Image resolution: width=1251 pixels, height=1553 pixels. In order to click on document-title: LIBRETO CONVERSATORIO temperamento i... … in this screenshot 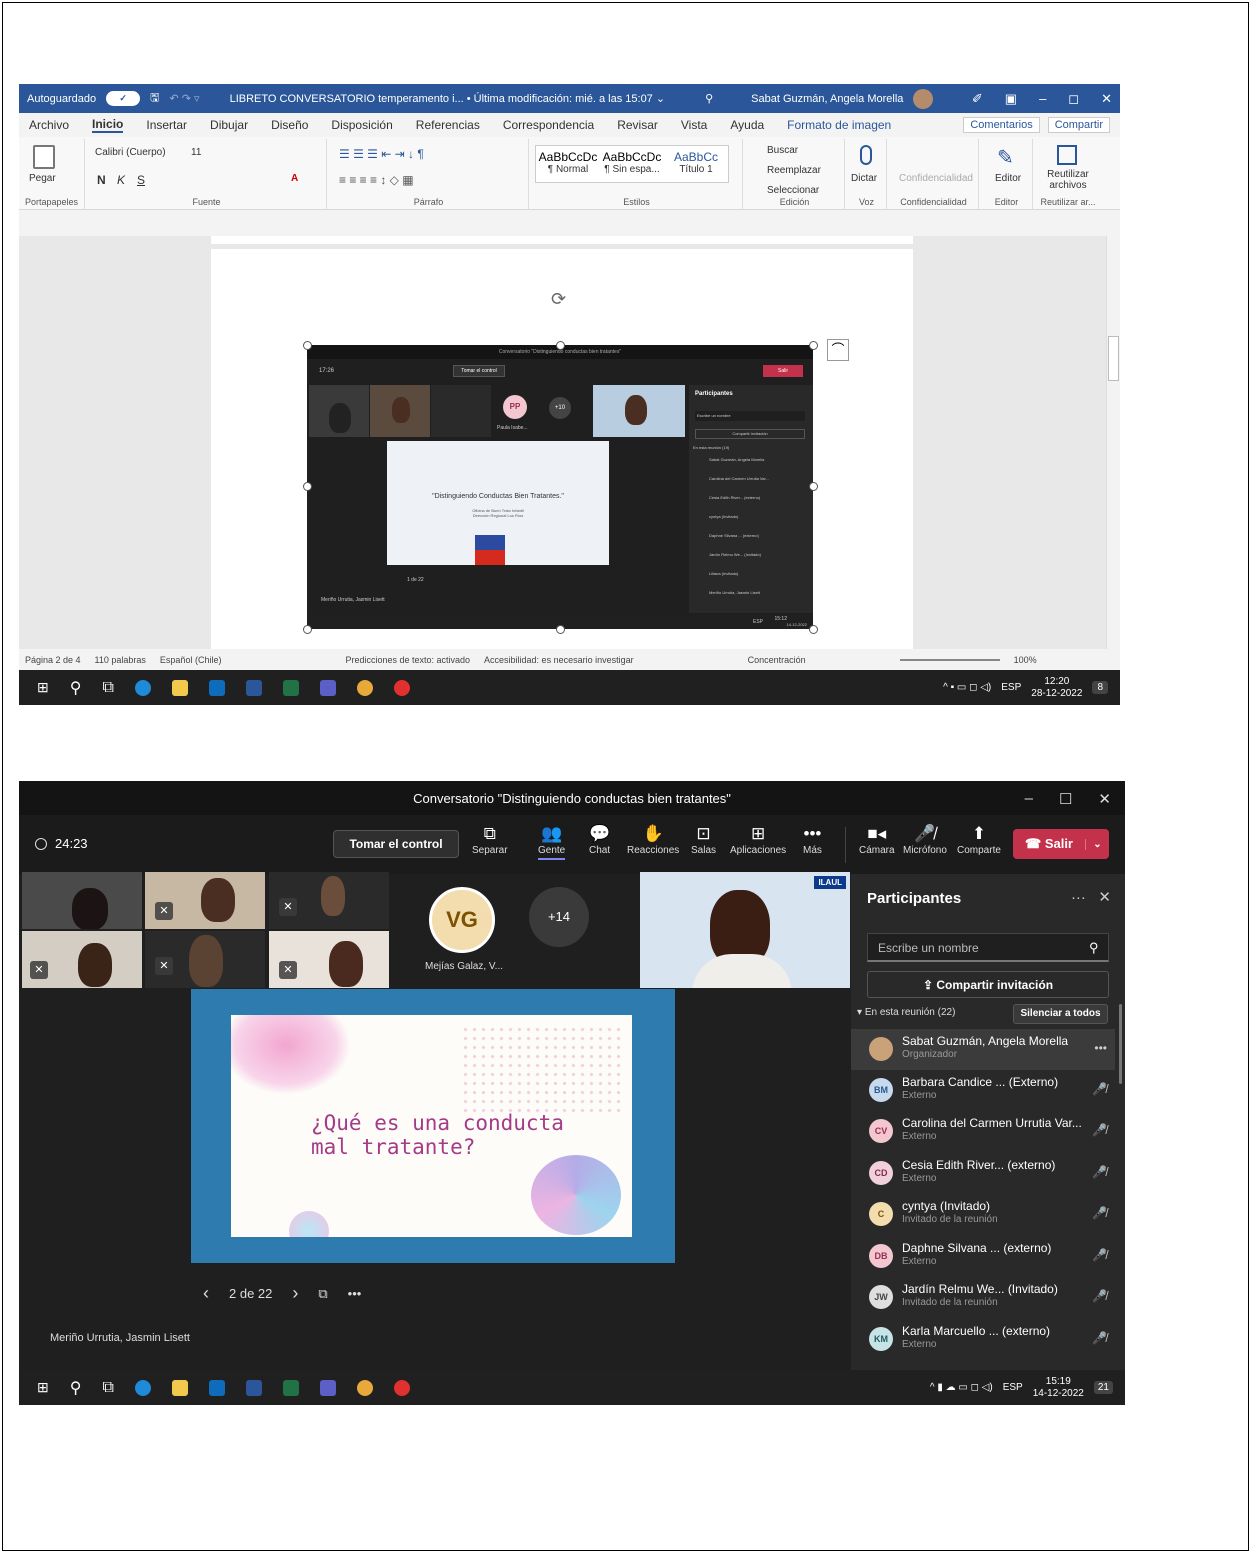, I will do `click(448, 98)`.